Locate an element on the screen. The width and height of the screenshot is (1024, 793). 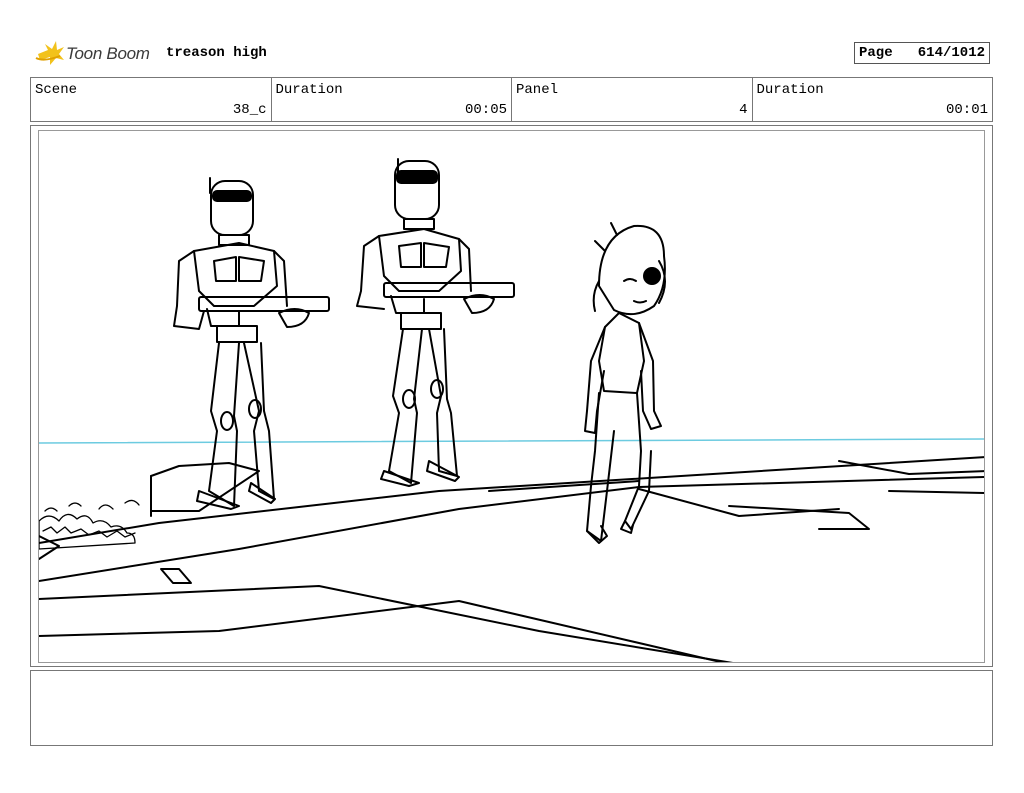
notes-box is located at coordinates (511, 708).